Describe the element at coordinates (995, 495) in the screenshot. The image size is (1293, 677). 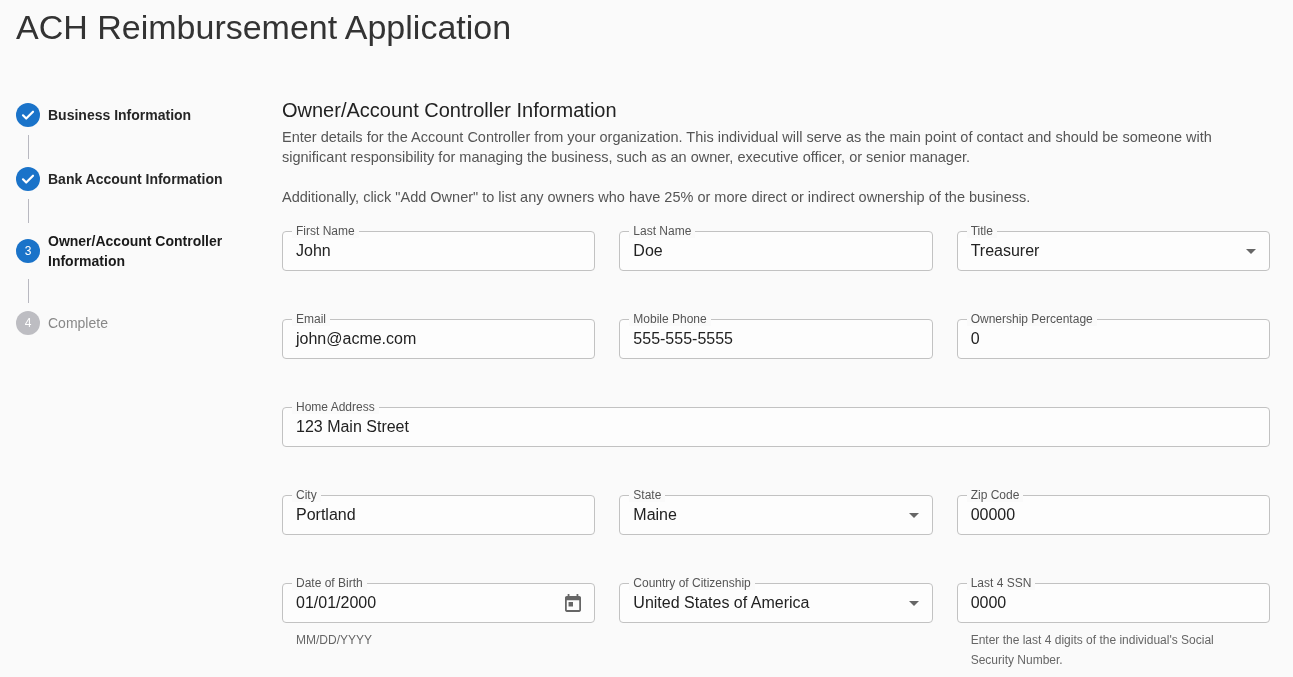
I see `field-label: Zip Code` at that location.